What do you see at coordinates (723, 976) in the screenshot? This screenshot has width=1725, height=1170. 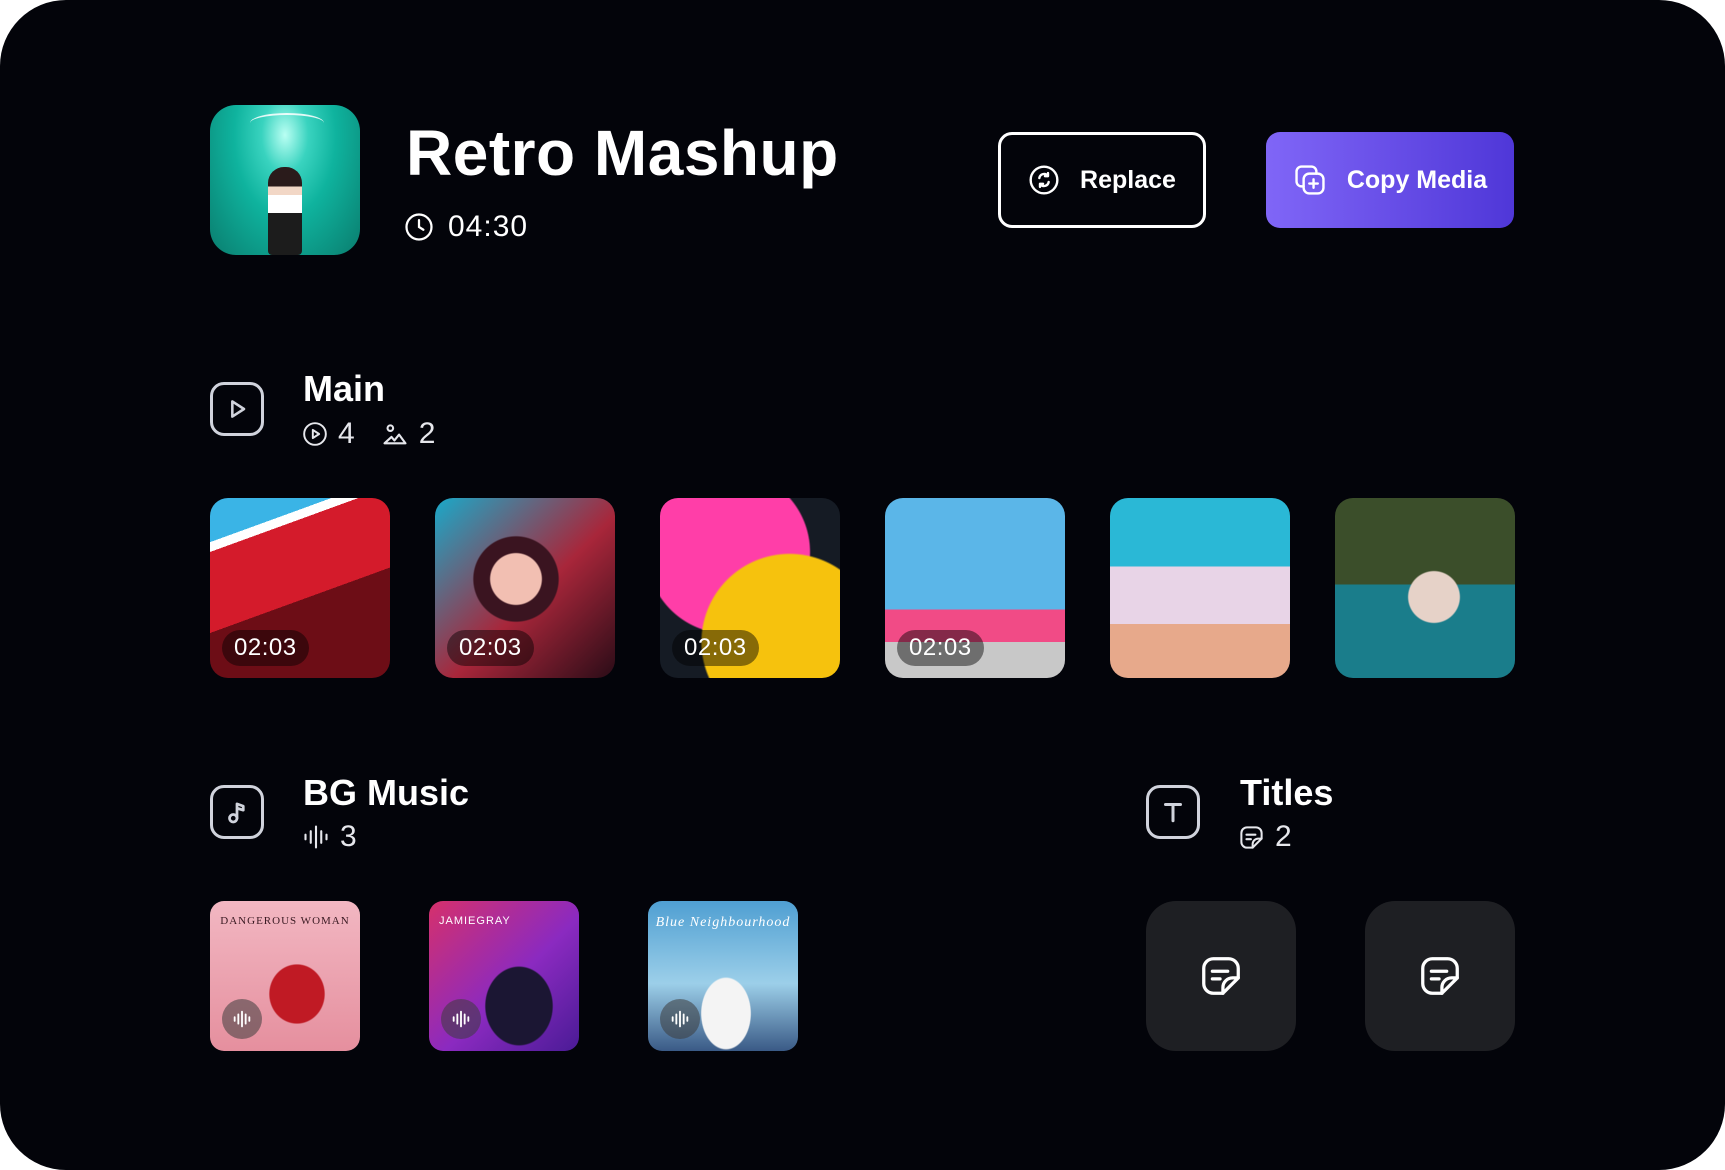 I see `music-track-cover: Blue Neighbourhood` at bounding box center [723, 976].